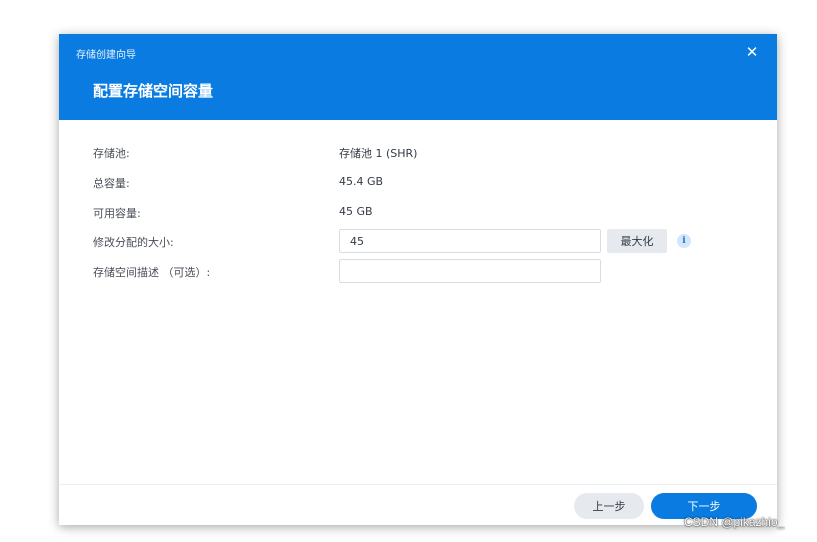 The image size is (817, 542). What do you see at coordinates (106, 55) in the screenshot?
I see `wizard-title: 存储创建向导` at bounding box center [106, 55].